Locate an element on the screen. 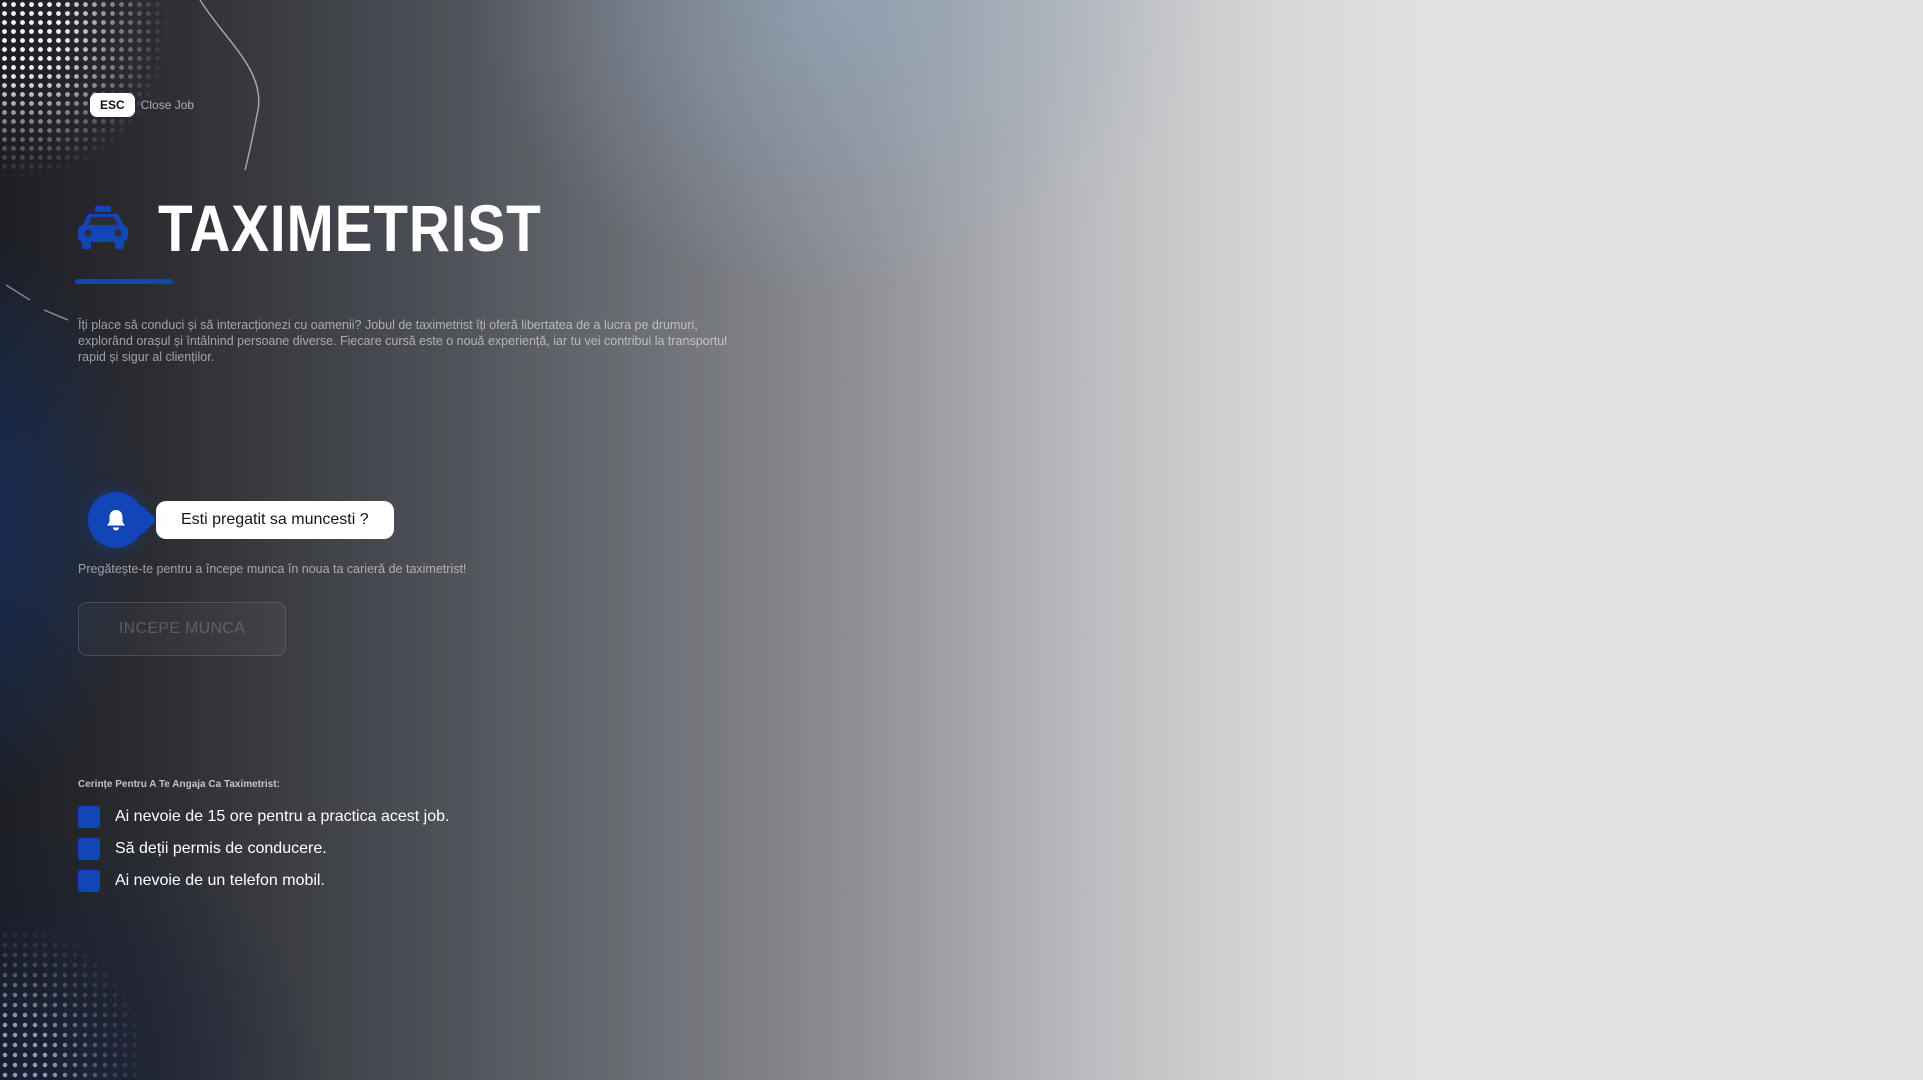  requirement-text: Ai nevoie de un telefon mobil. is located at coordinates (220, 880).